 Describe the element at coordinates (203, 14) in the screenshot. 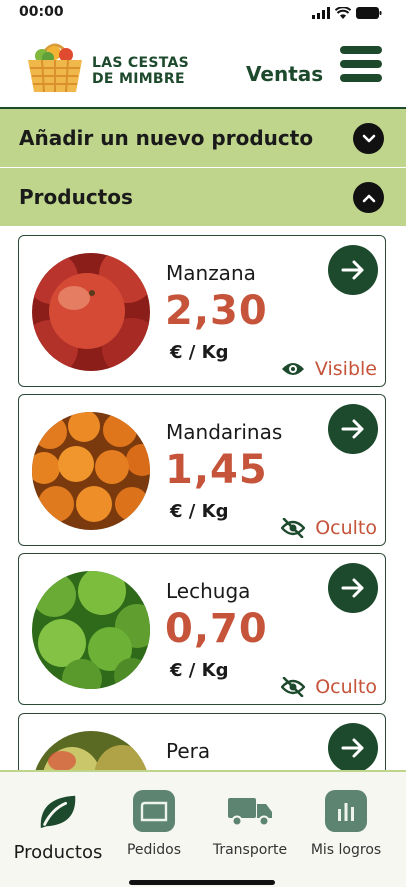

I see `status-bar: 00:00` at that location.